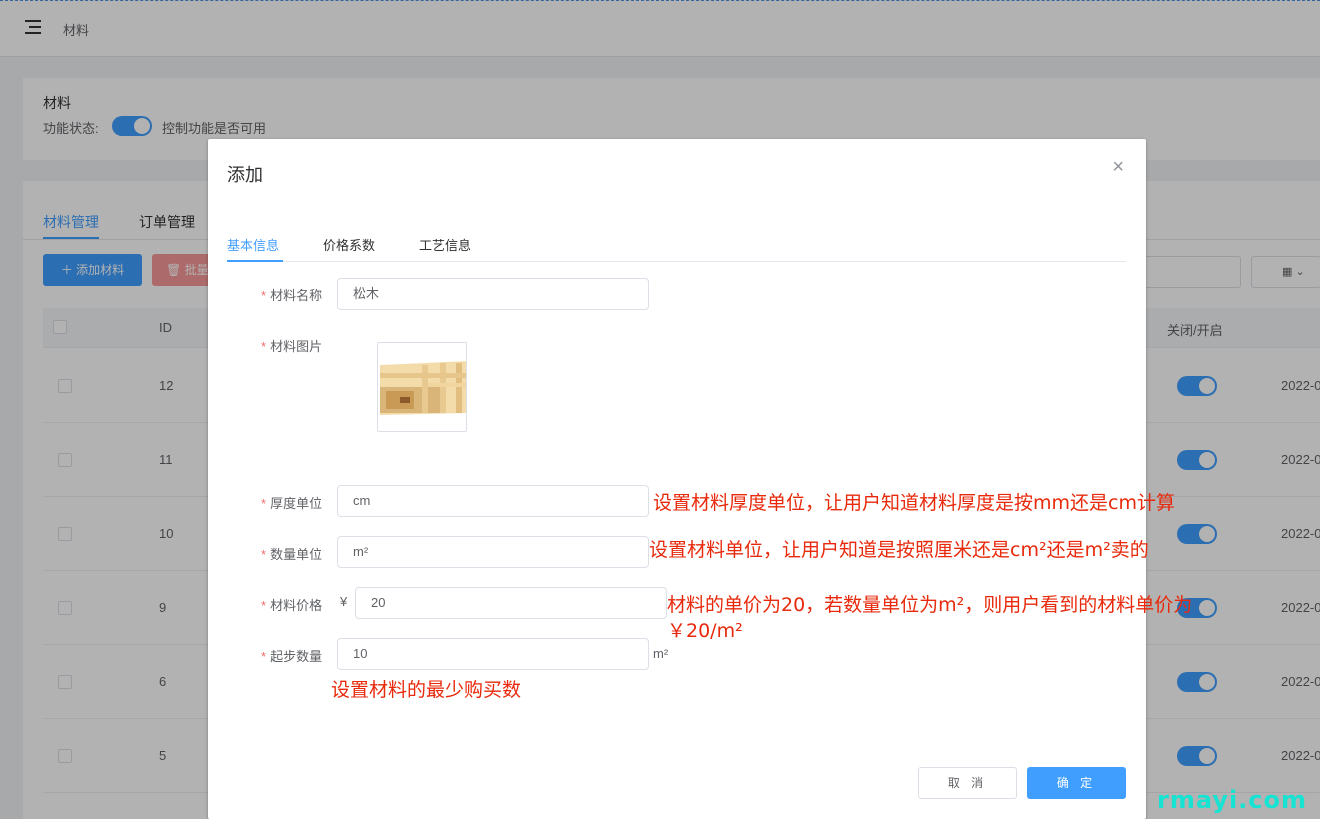 Image resolution: width=1320 pixels, height=819 pixels. What do you see at coordinates (493, 654) in the screenshot?
I see `min-quantity-input: 10` at bounding box center [493, 654].